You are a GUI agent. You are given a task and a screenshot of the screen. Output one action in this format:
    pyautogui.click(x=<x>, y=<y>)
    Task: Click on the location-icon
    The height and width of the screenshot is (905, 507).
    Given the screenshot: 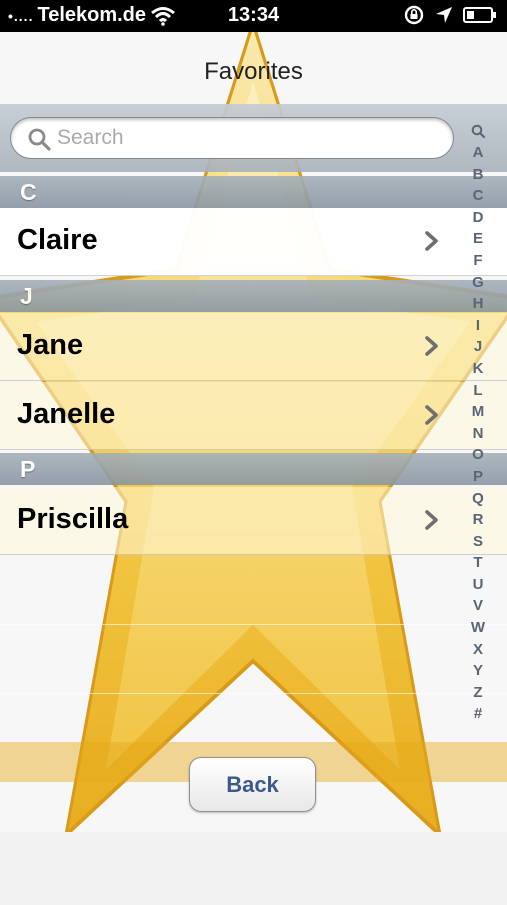 What is the action you would take?
    pyautogui.click(x=444, y=15)
    